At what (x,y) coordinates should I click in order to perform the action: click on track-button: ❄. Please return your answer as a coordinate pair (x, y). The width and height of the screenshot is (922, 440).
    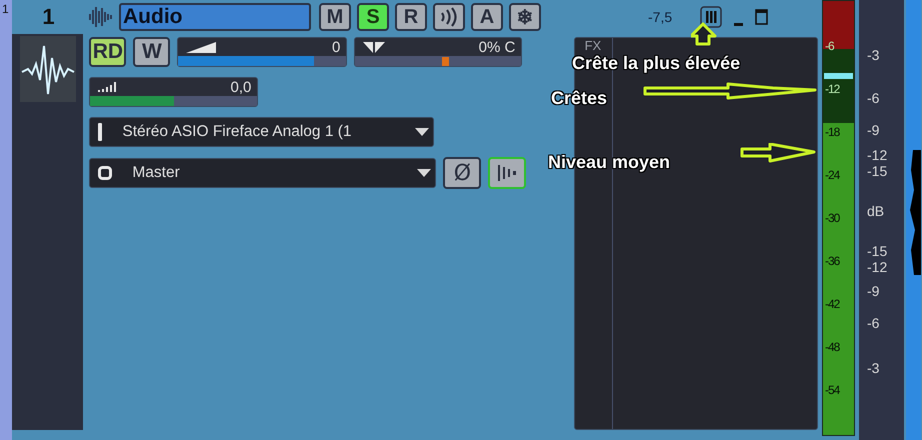
    Looking at the image, I should click on (525, 17).